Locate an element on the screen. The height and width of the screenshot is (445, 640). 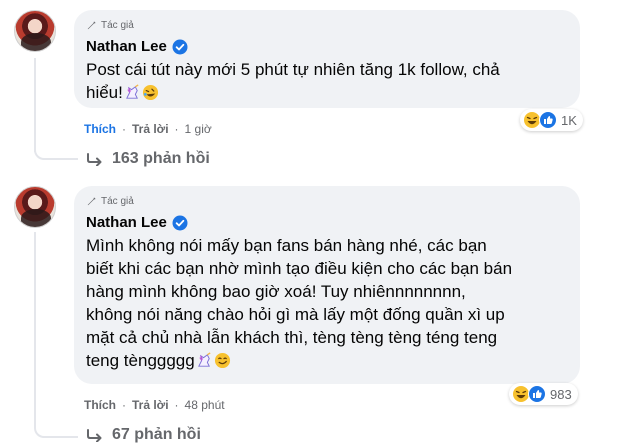
replies-count-label: 67 phản hồi is located at coordinates (156, 434).